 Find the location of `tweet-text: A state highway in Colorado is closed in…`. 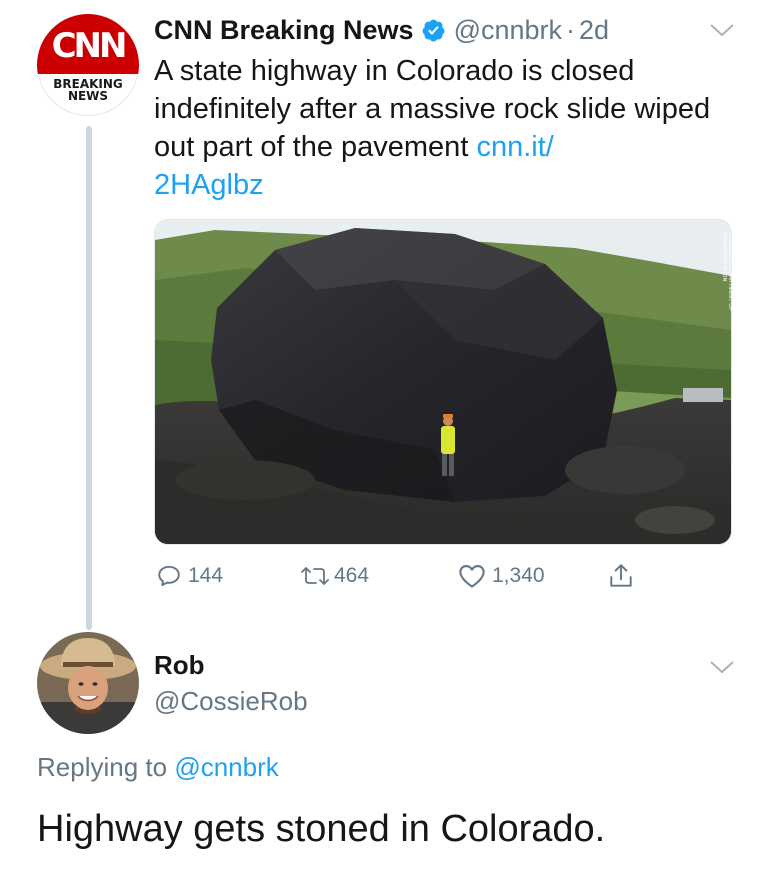

tweet-text: A state highway in Colorado is closed in… is located at coordinates (439, 128).